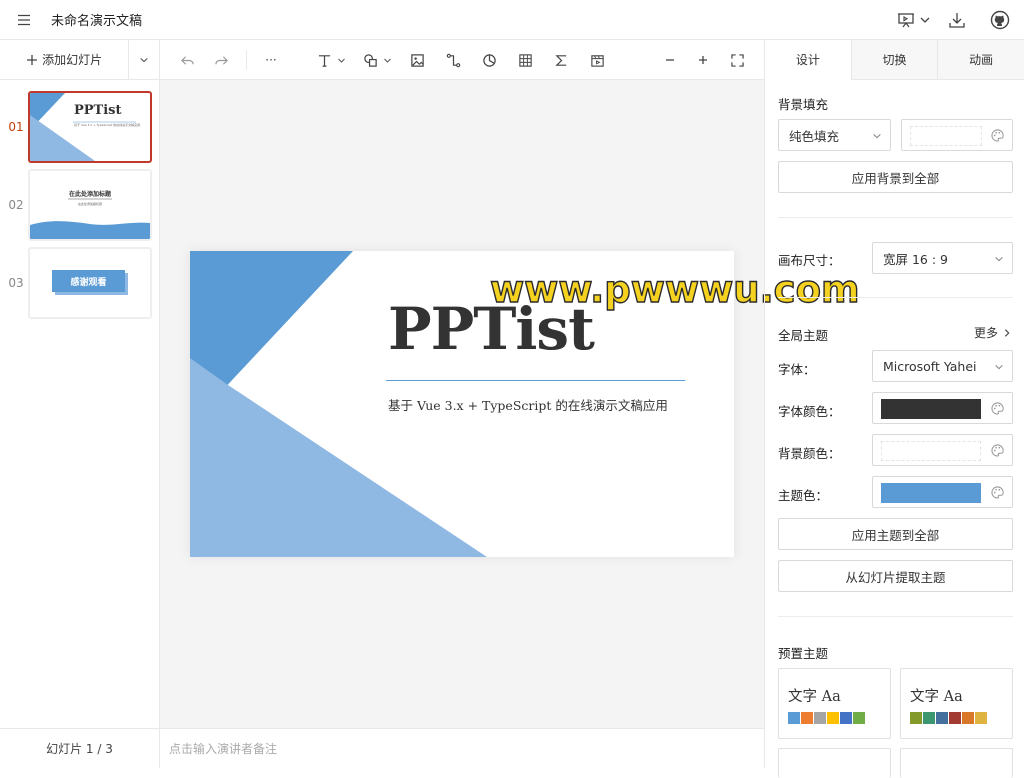 This screenshot has height=778, width=1024. Describe the element at coordinates (895, 616) in the screenshot. I see `section-divider` at that location.